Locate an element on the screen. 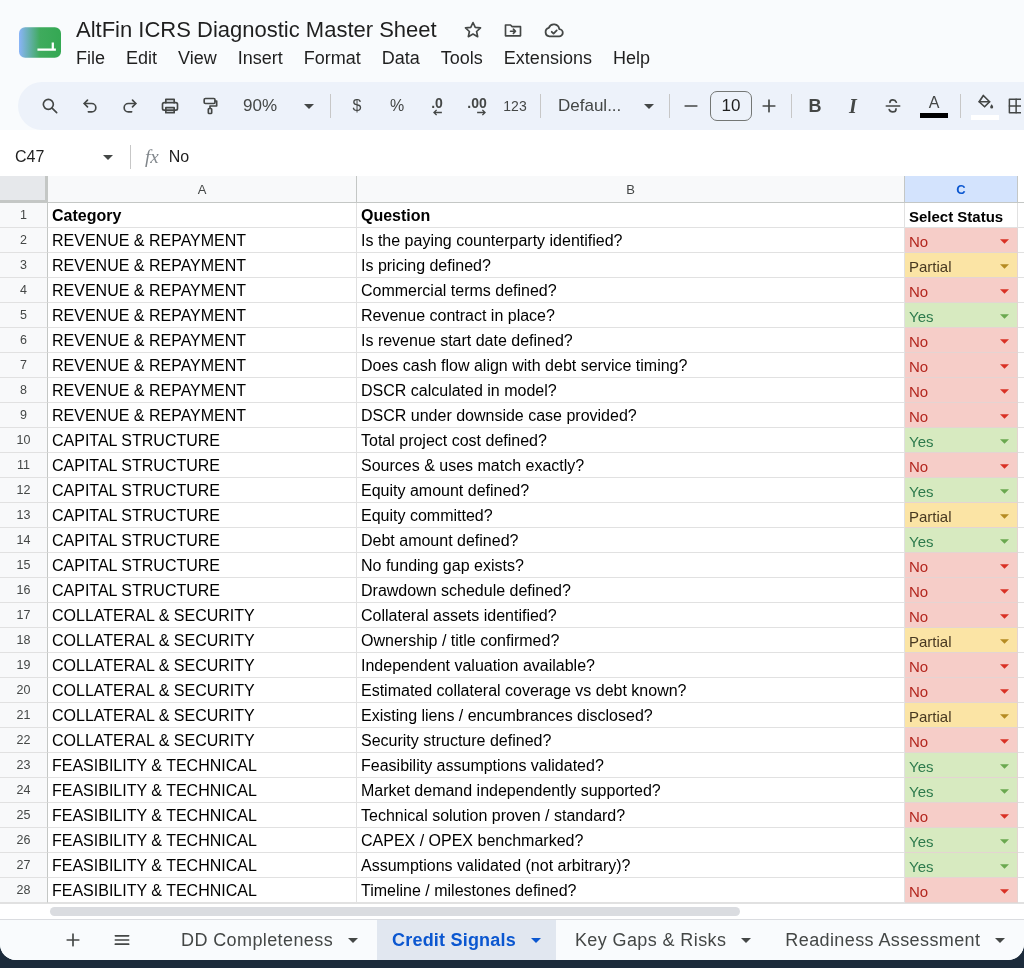 This screenshot has height=968, width=1024. row-header: 21 is located at coordinates (24, 715).